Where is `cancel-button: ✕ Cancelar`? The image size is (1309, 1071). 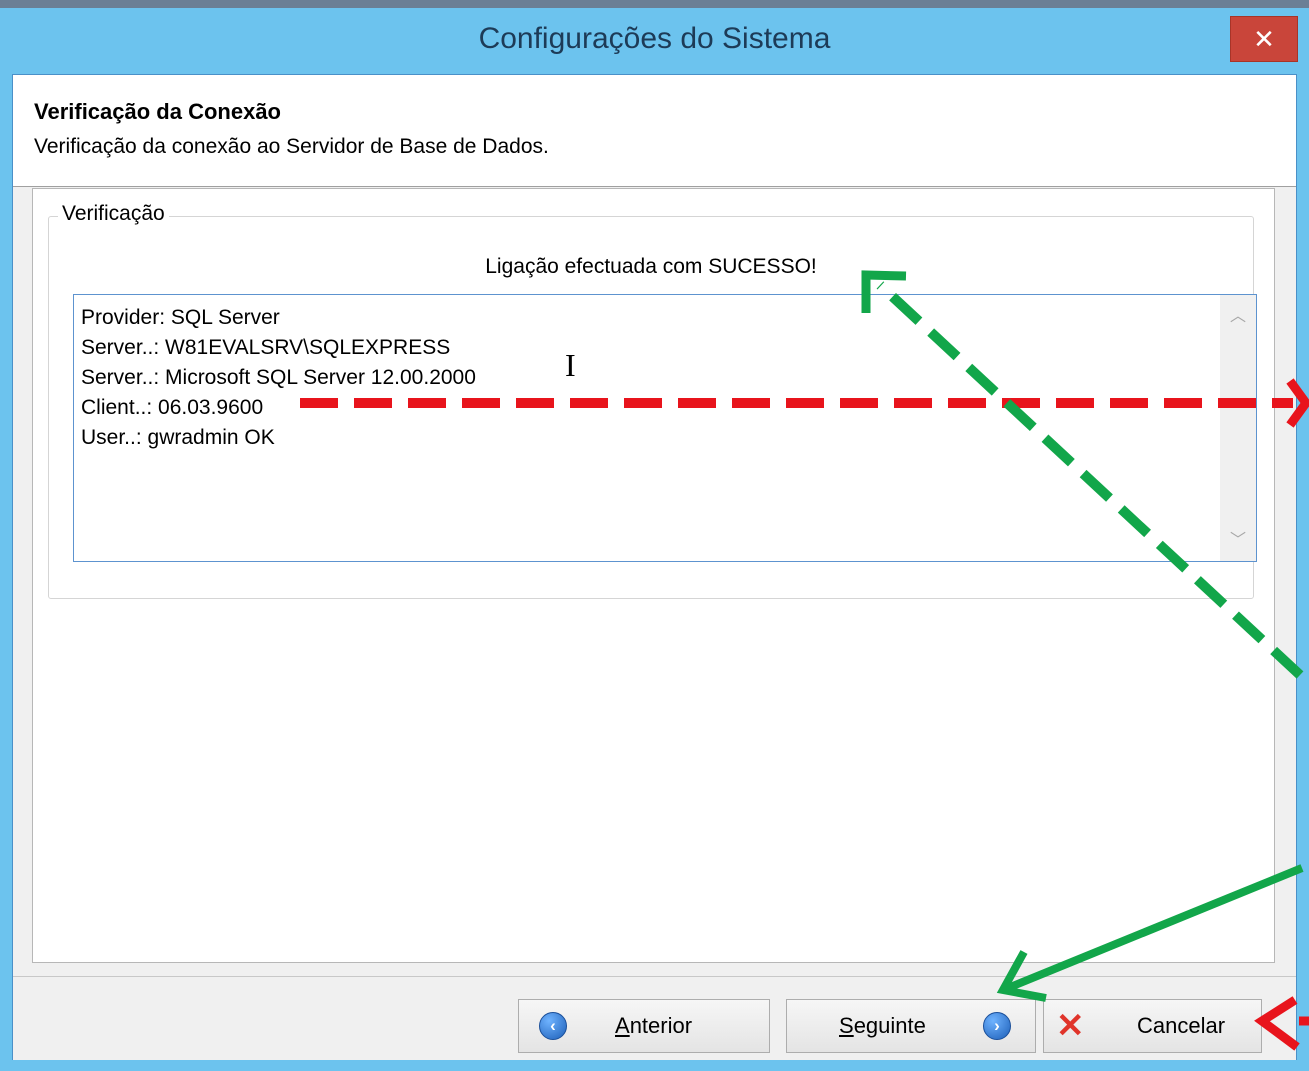
cancel-button: ✕ Cancelar is located at coordinates (1152, 1026).